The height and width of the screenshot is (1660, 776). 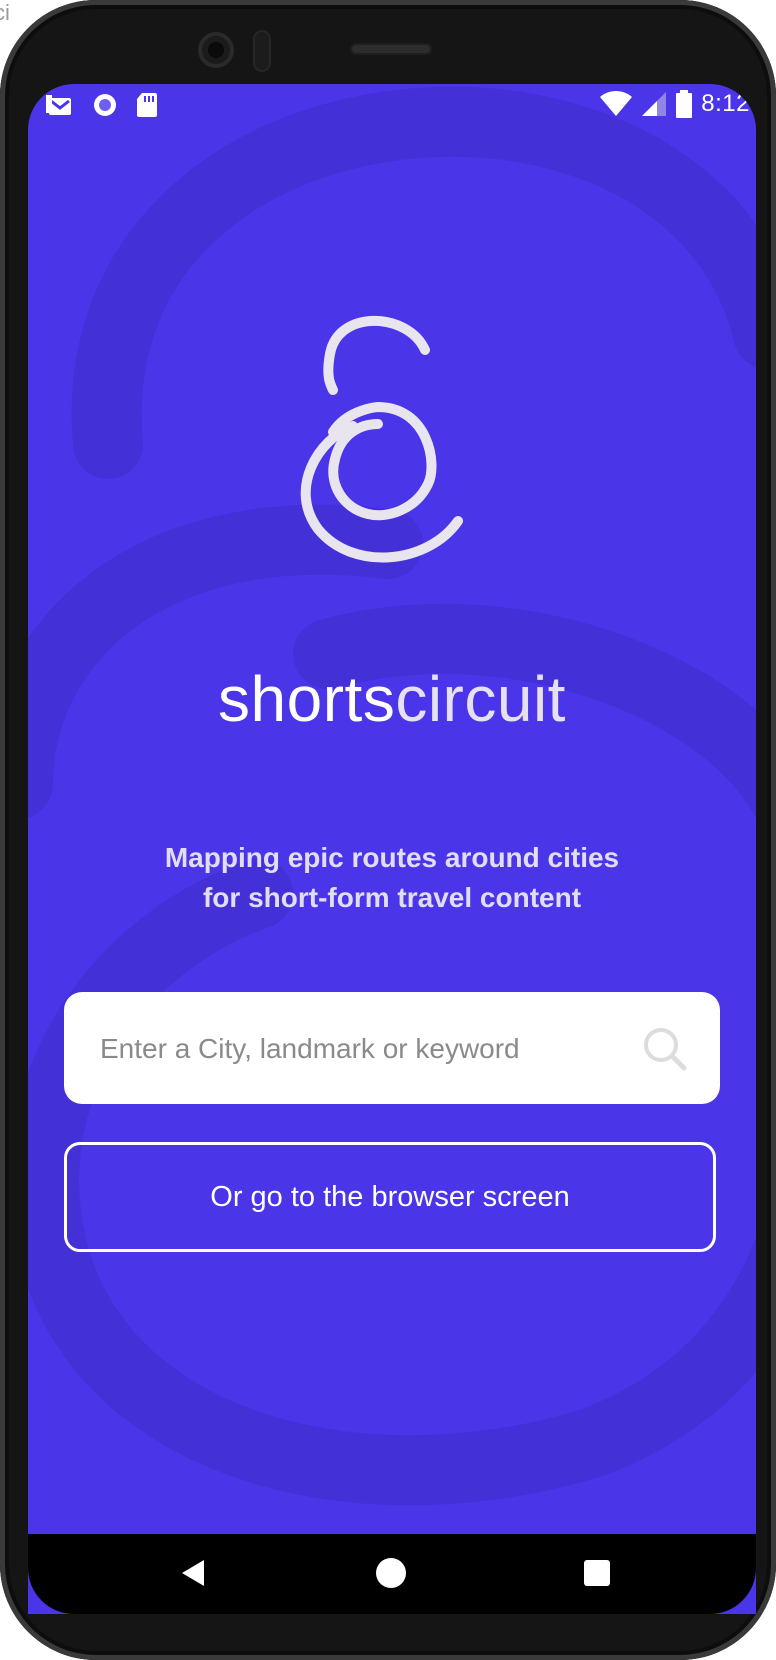 I want to click on signal-icon, so click(x=654, y=104).